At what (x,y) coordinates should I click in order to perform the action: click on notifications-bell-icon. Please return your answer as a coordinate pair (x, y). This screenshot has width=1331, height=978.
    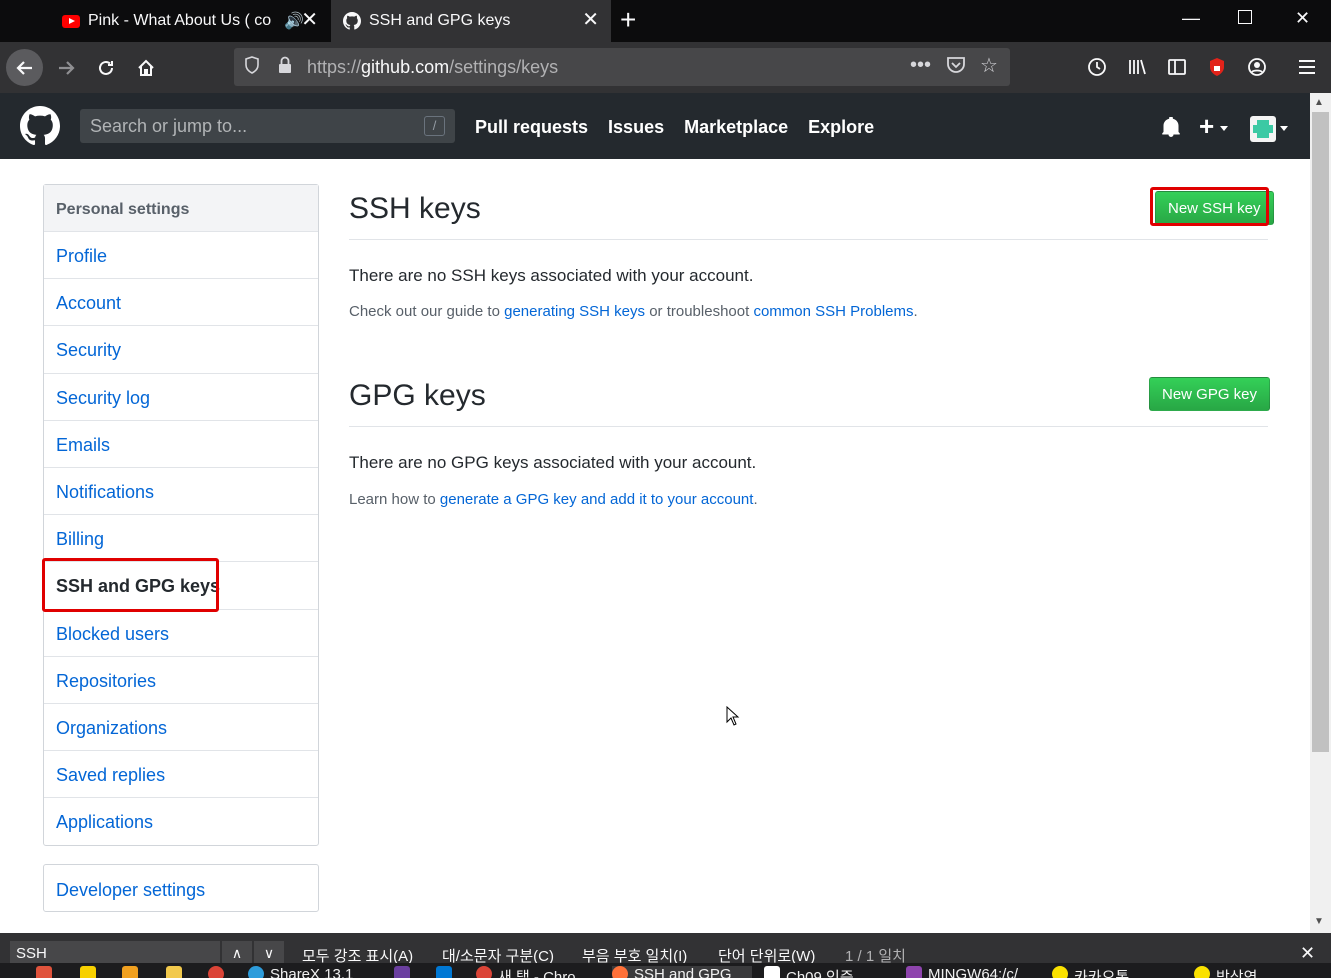
    Looking at the image, I should click on (1171, 127).